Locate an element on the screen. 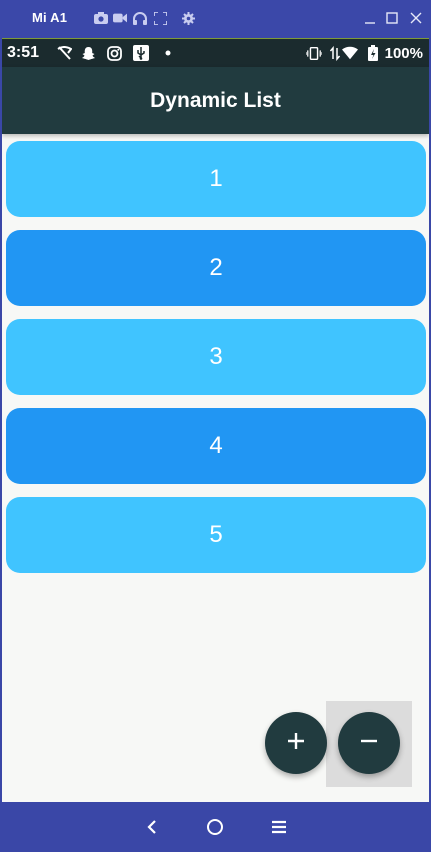  remove-item-button is located at coordinates (369, 743).